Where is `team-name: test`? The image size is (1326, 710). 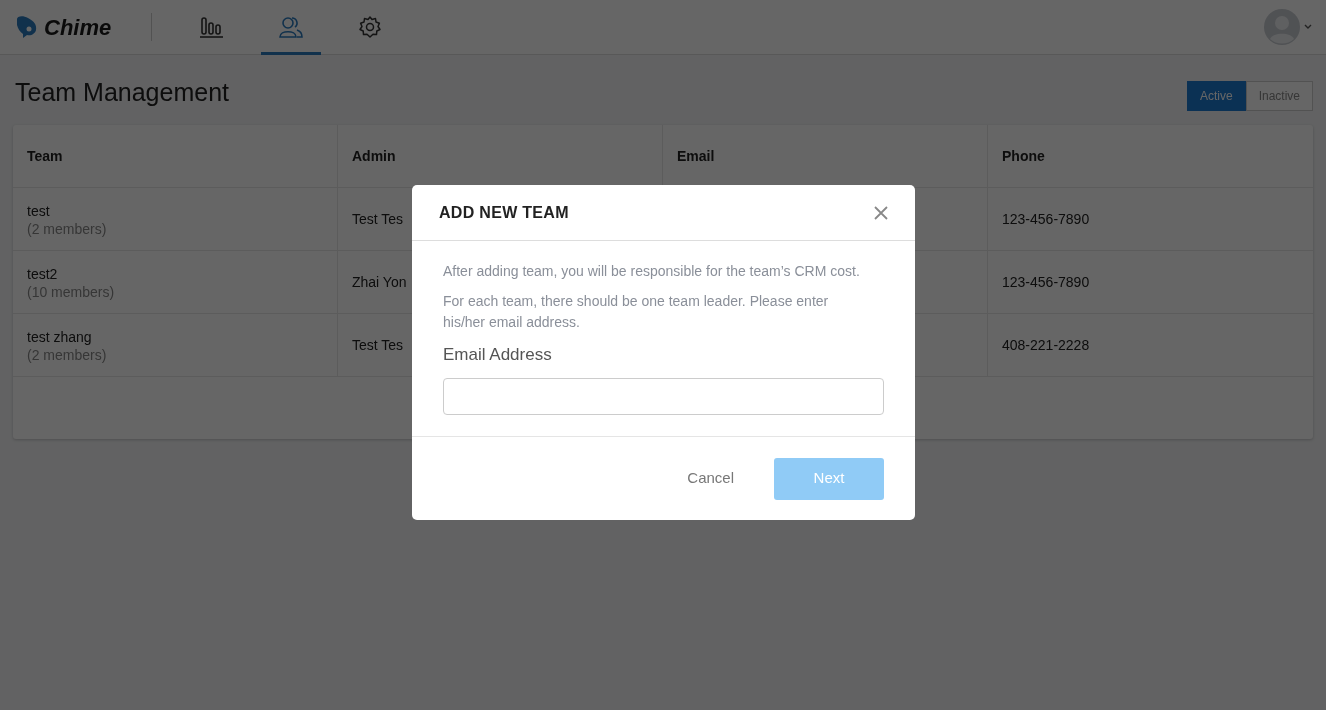
team-name: test is located at coordinates (38, 211).